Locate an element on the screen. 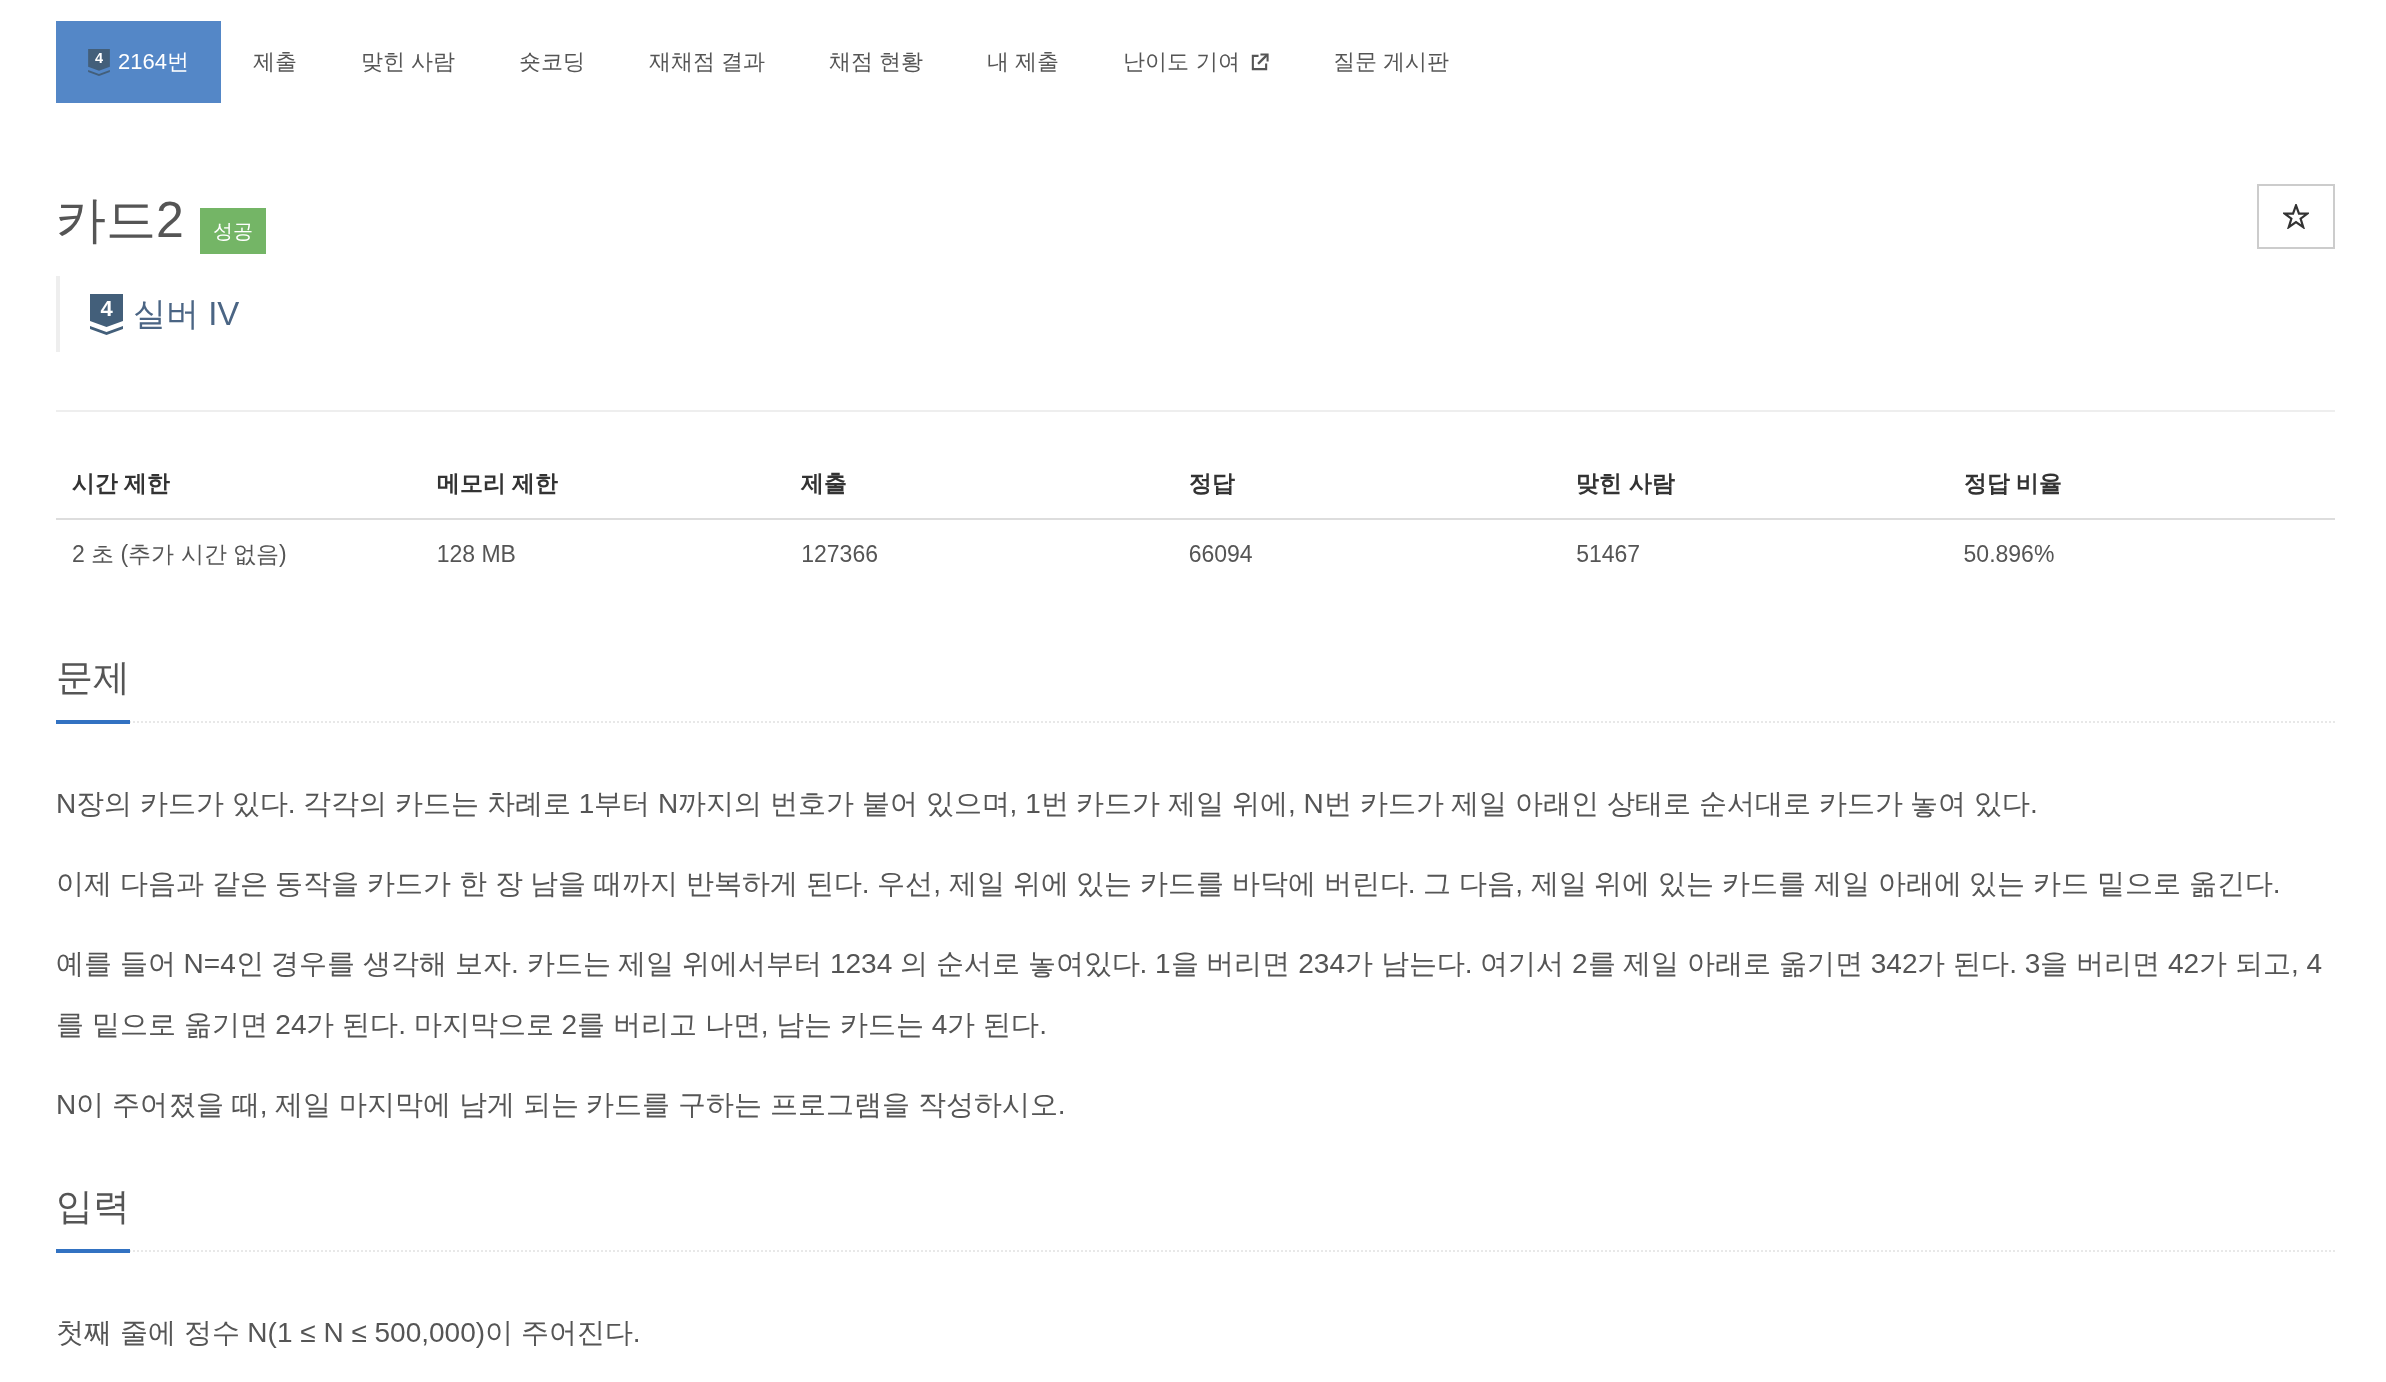 The height and width of the screenshot is (1382, 2386). nav-tab: 난이도 기여 is located at coordinates (1196, 62).